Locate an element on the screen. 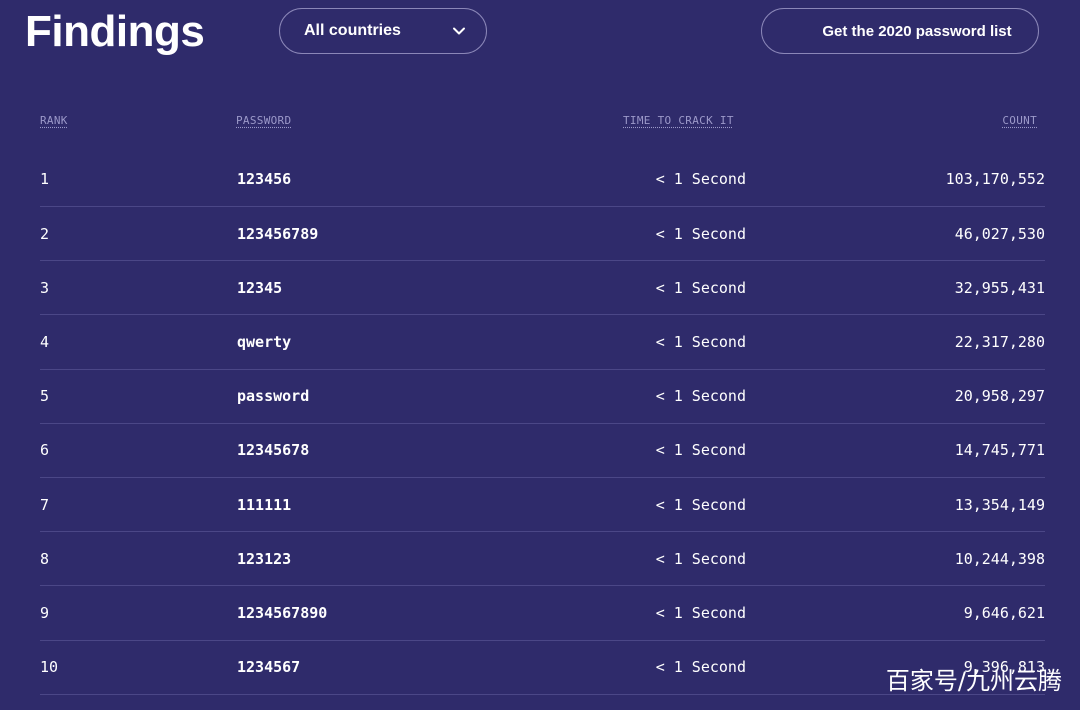 This screenshot has width=1080, height=710. table-row: 3 12345 < 1 Second 32,955,431 is located at coordinates (542, 288).